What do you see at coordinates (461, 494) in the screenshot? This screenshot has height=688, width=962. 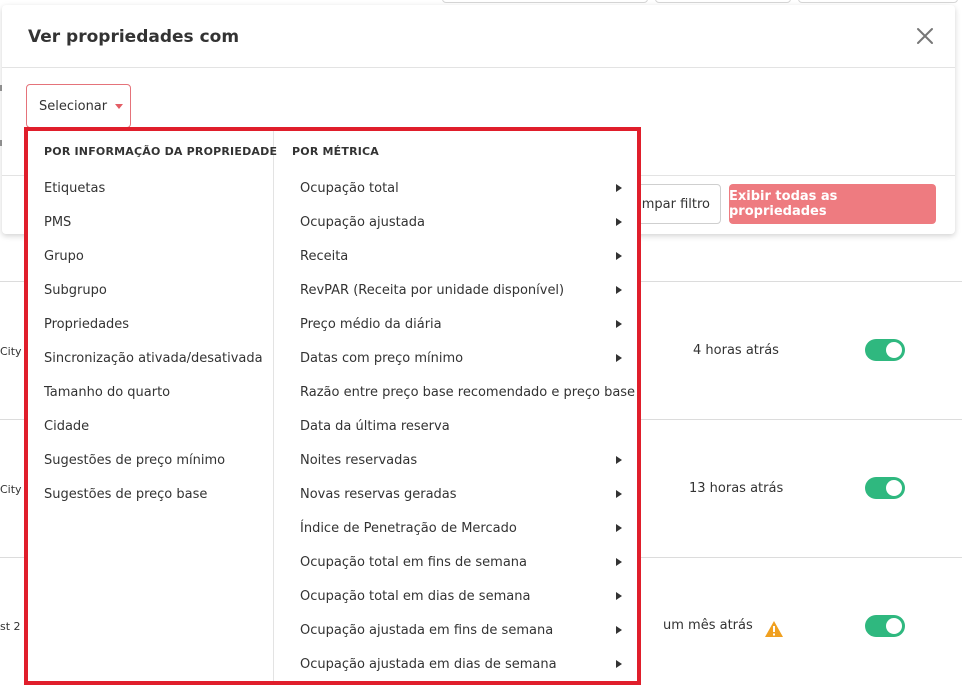 I see `metric-item: Novas reservas geradas` at bounding box center [461, 494].